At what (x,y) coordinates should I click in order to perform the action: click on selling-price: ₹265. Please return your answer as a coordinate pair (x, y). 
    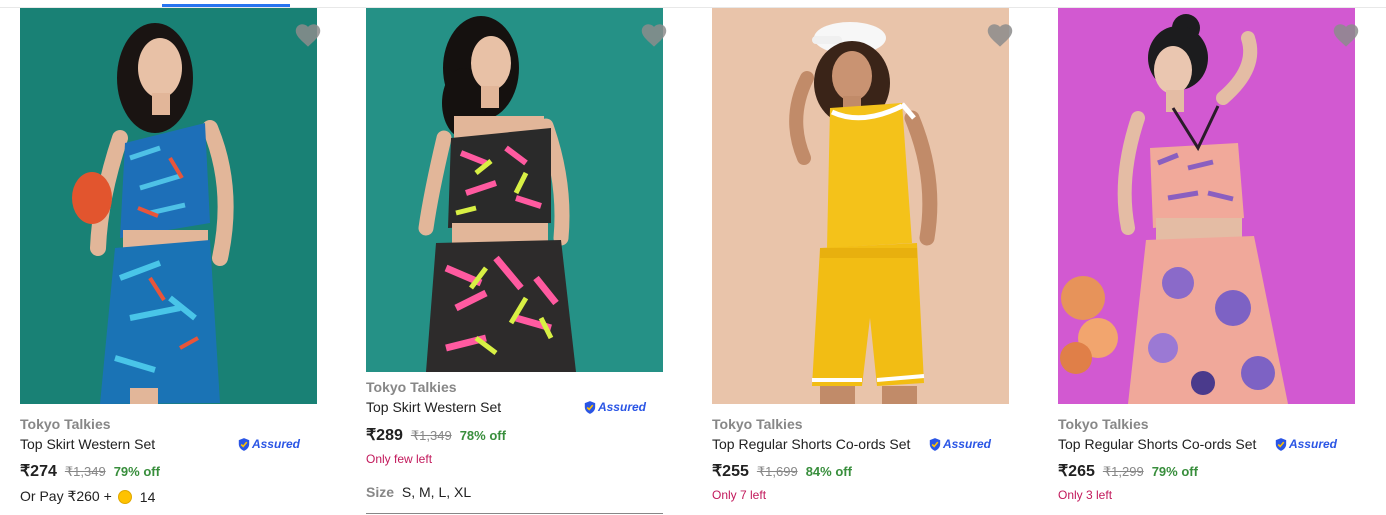
    Looking at the image, I should click on (1076, 471).